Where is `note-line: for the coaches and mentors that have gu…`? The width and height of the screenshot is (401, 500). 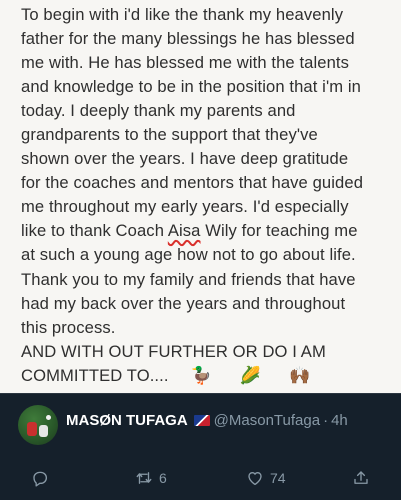 note-line: for the coaches and mentors that have gu… is located at coordinates (192, 183).